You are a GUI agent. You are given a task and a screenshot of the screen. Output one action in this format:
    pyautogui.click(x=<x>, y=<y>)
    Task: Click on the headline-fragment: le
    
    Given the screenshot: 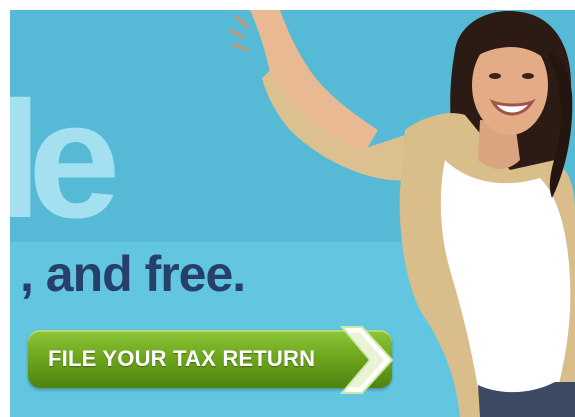 What is the action you would take?
    pyautogui.click(x=65, y=160)
    